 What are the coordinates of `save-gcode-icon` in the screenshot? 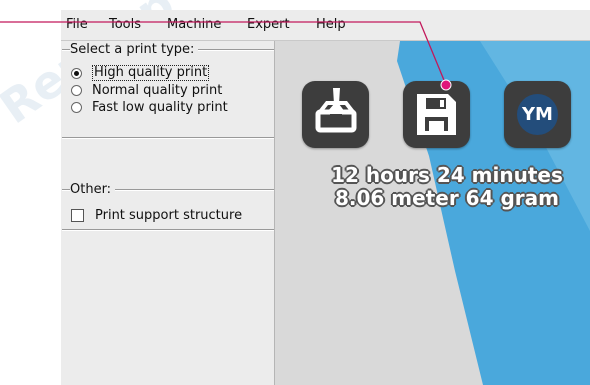 It's located at (436, 114).